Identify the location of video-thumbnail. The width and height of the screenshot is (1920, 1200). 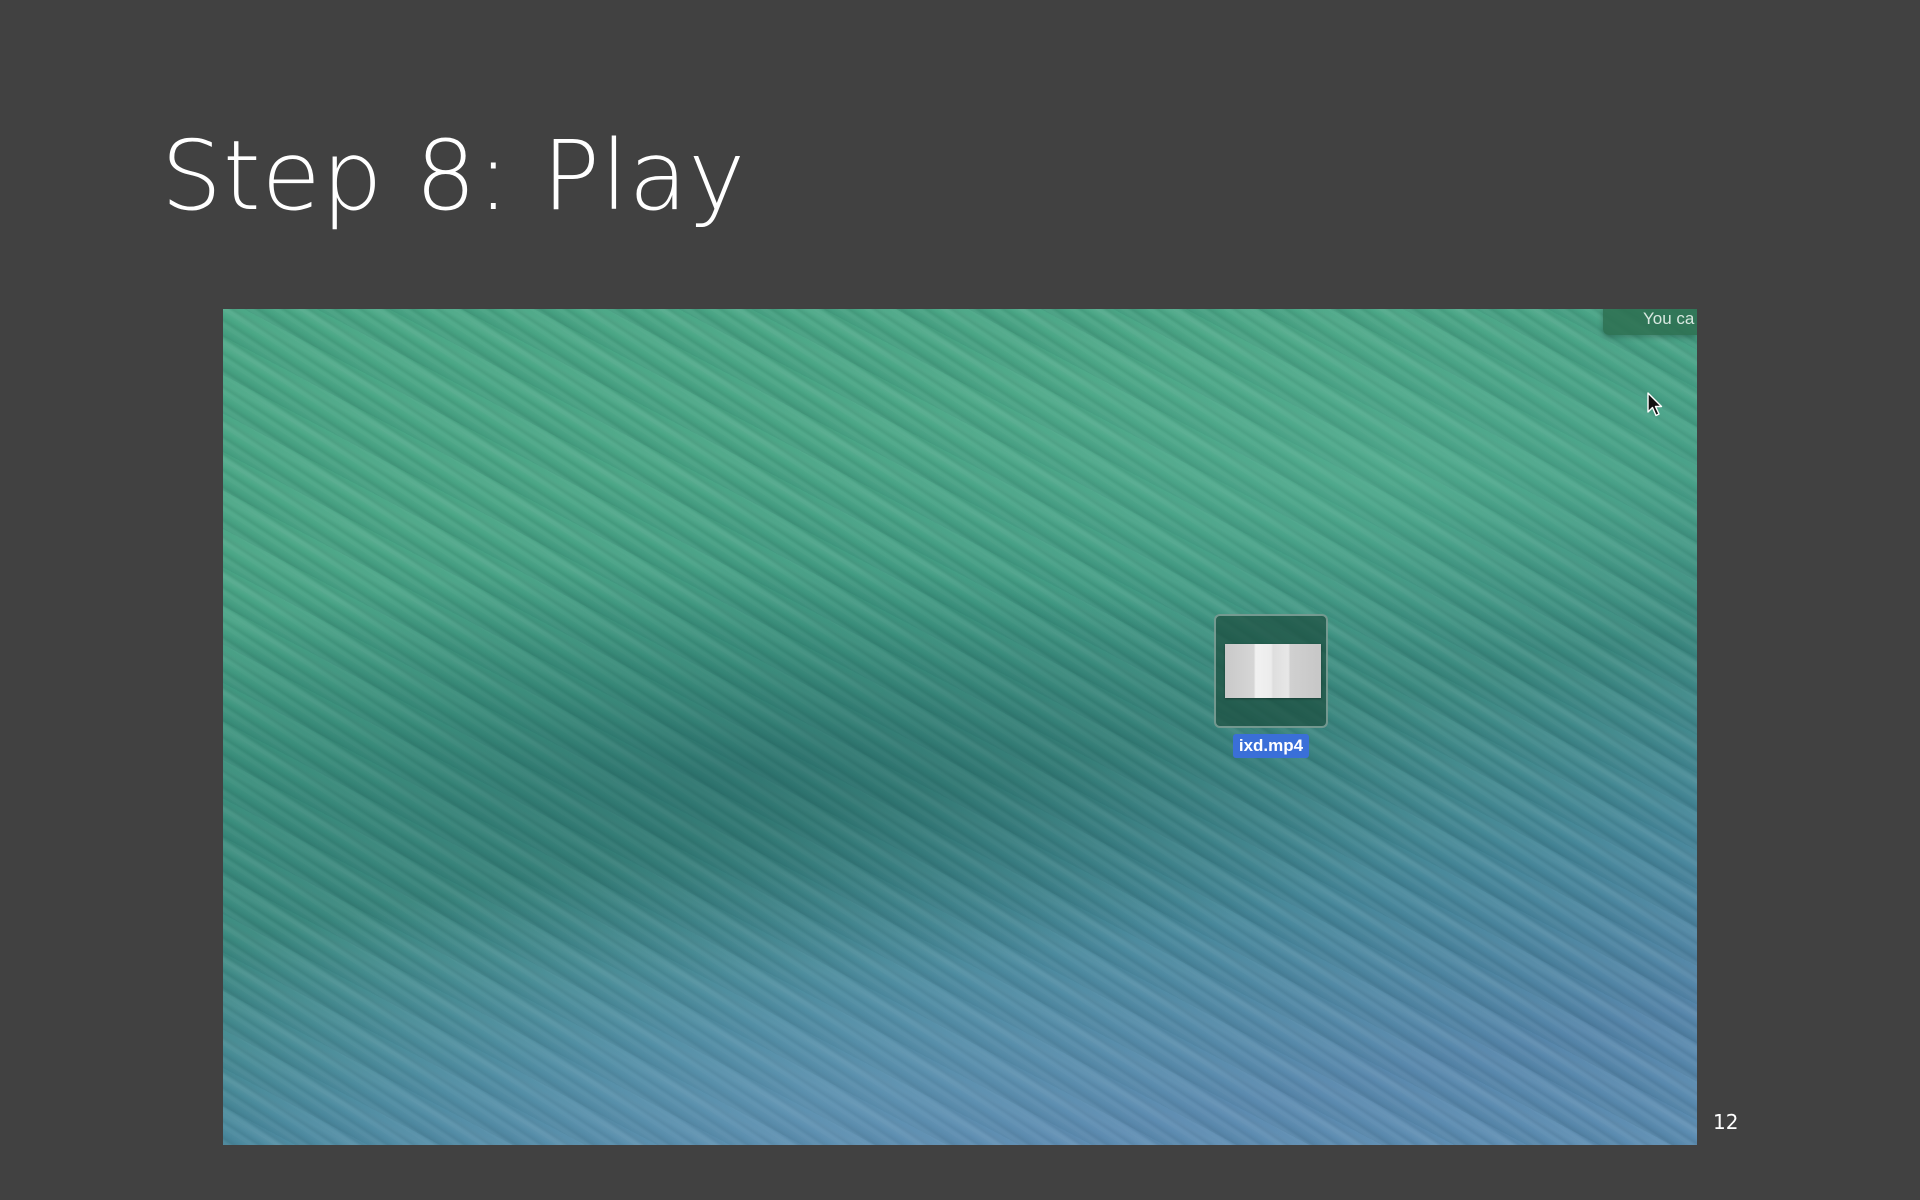
(1273, 671).